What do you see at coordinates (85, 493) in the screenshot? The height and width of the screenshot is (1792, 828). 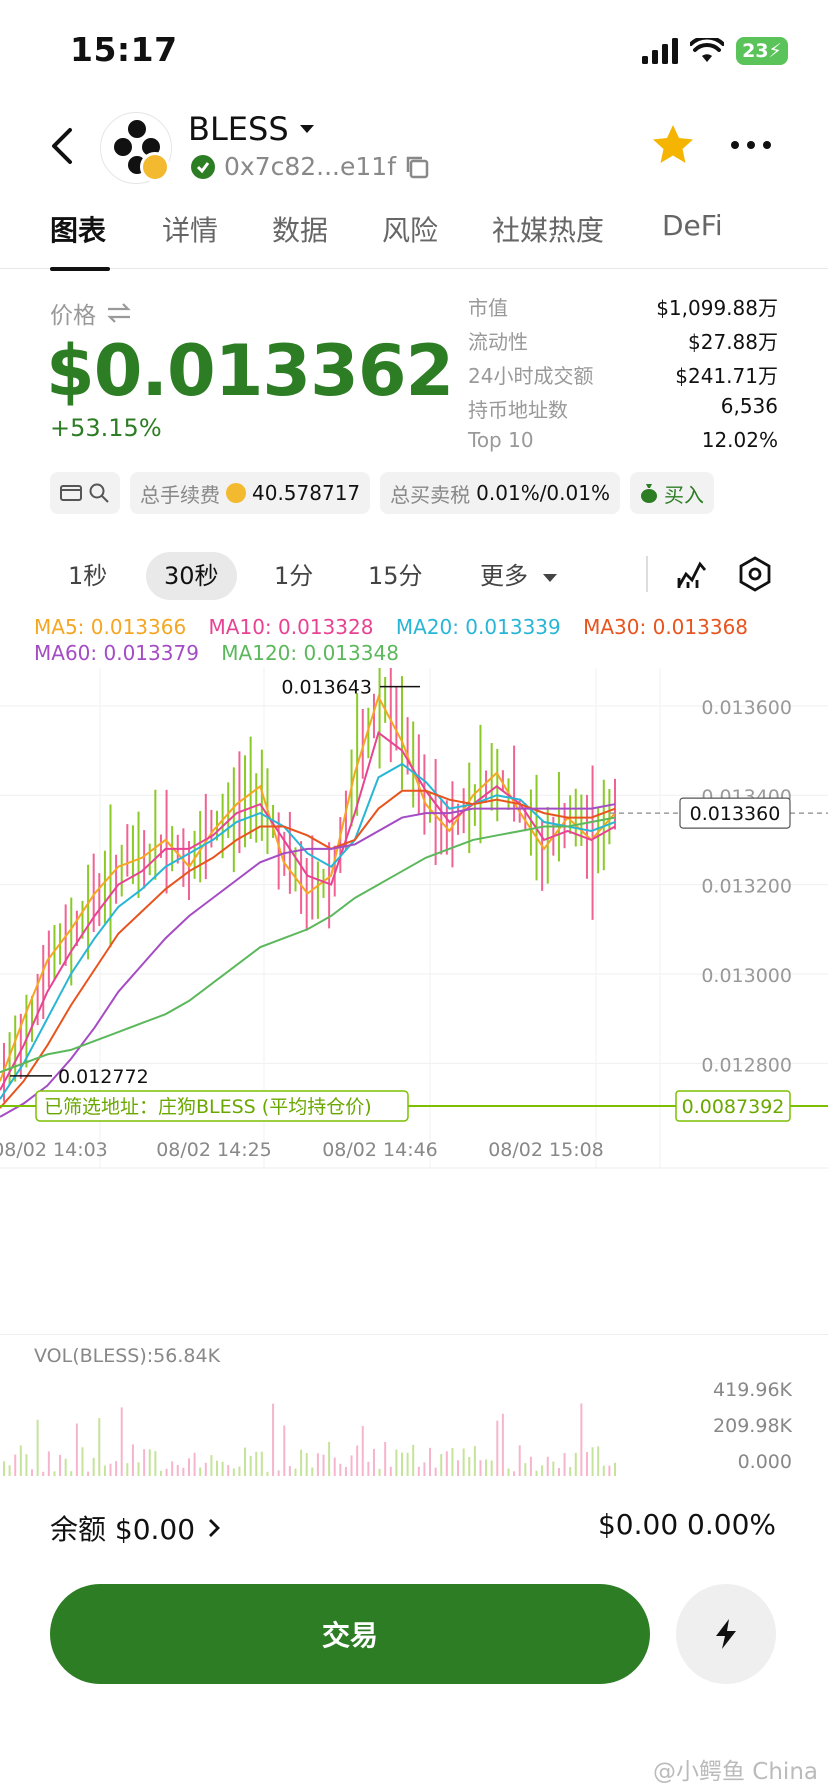 I see `tools-chip` at bounding box center [85, 493].